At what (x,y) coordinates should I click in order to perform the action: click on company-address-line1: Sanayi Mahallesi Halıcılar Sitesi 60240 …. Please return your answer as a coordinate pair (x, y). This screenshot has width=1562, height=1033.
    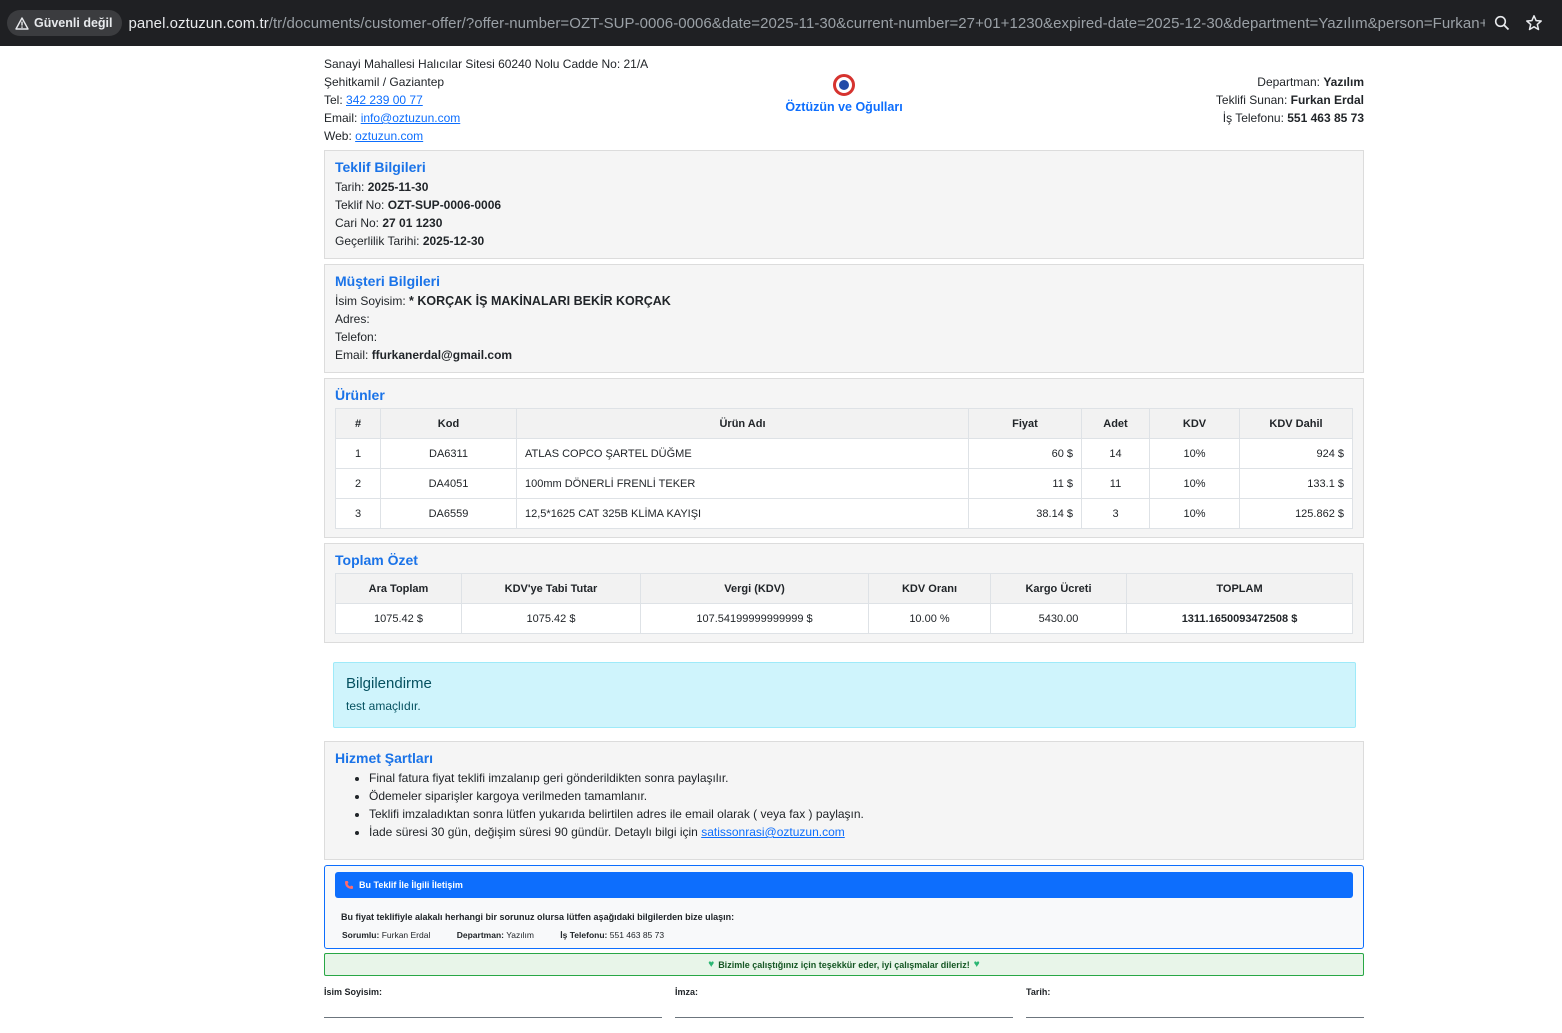
    Looking at the image, I should click on (486, 64).